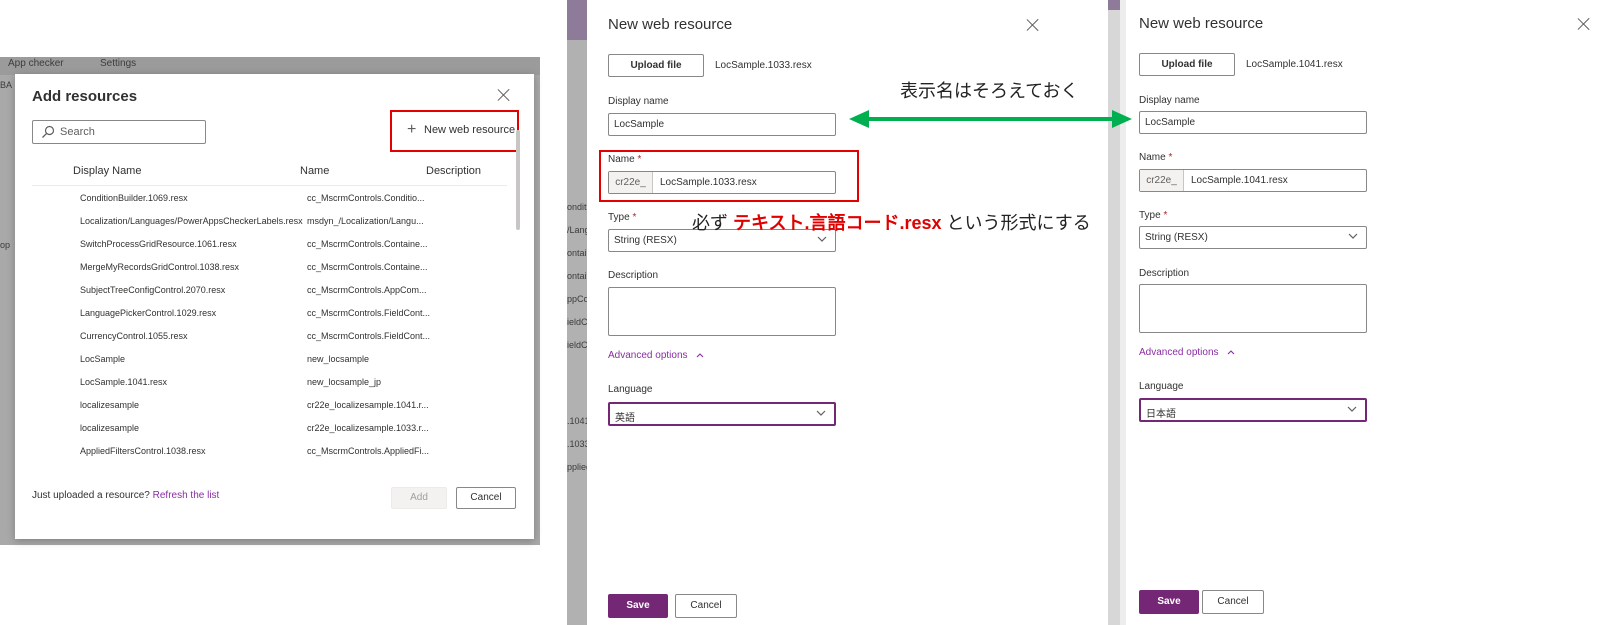  What do you see at coordinates (269, 359) in the screenshot?
I see `table-row: LocSample new_locsample` at bounding box center [269, 359].